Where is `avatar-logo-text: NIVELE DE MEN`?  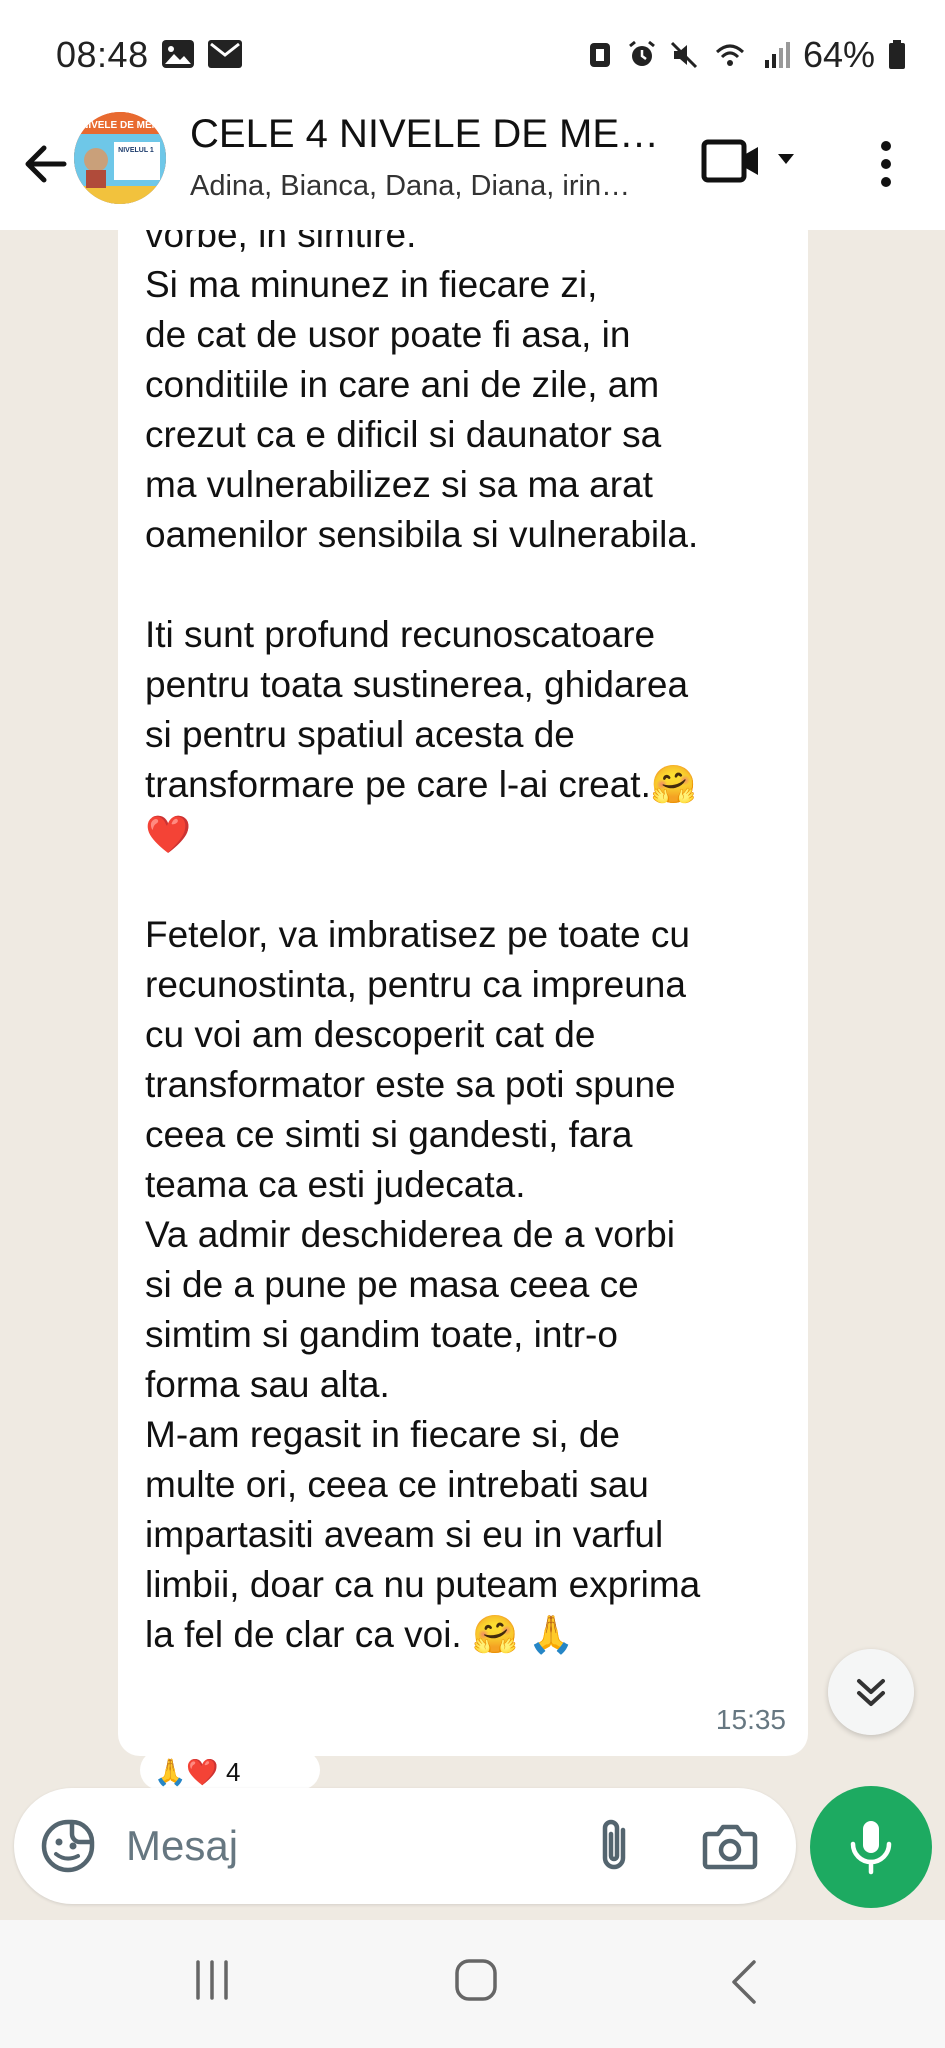 avatar-logo-text: NIVELE DE MEN is located at coordinates (120, 125).